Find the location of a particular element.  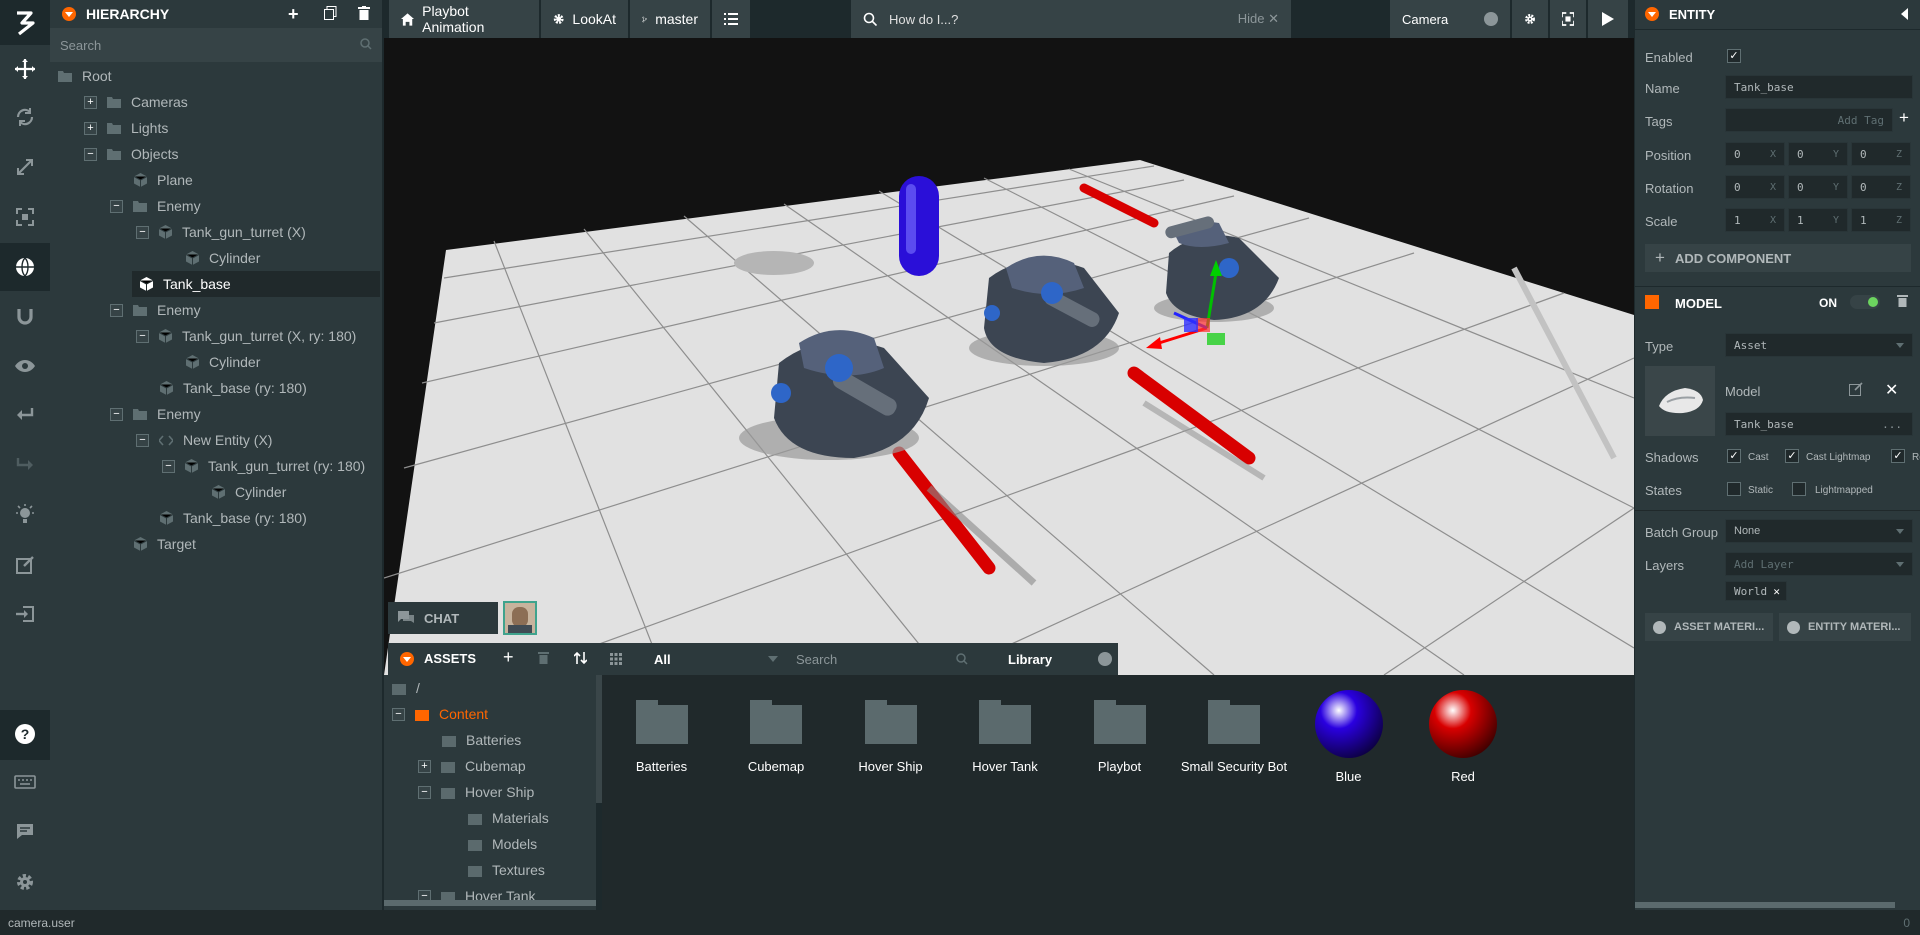

rotation-y-field: 0Y is located at coordinates (1818, 187).